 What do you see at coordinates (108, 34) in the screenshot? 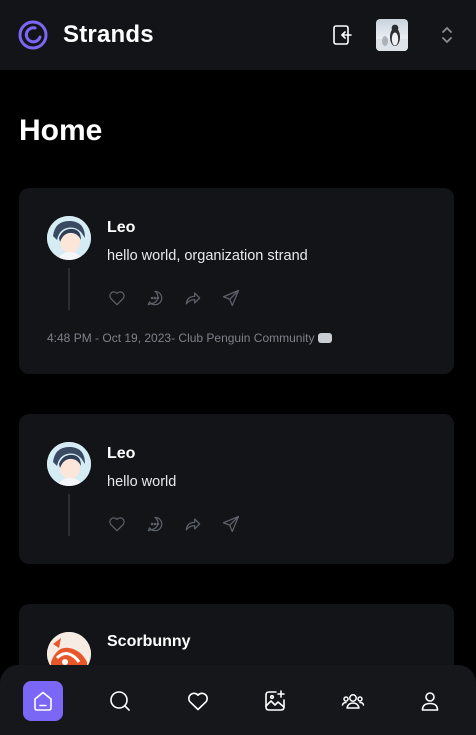
I see `app-name: Strands` at bounding box center [108, 34].